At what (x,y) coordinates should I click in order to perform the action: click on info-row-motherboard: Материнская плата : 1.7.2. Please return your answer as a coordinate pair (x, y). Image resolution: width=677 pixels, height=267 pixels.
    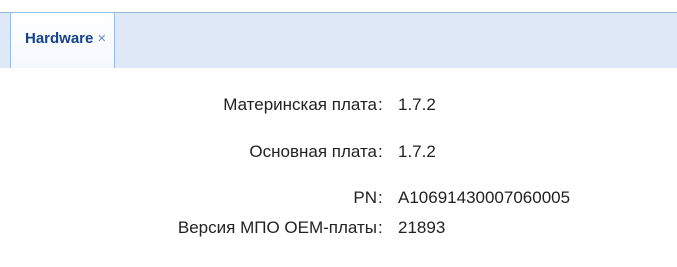
    Looking at the image, I should click on (338, 105).